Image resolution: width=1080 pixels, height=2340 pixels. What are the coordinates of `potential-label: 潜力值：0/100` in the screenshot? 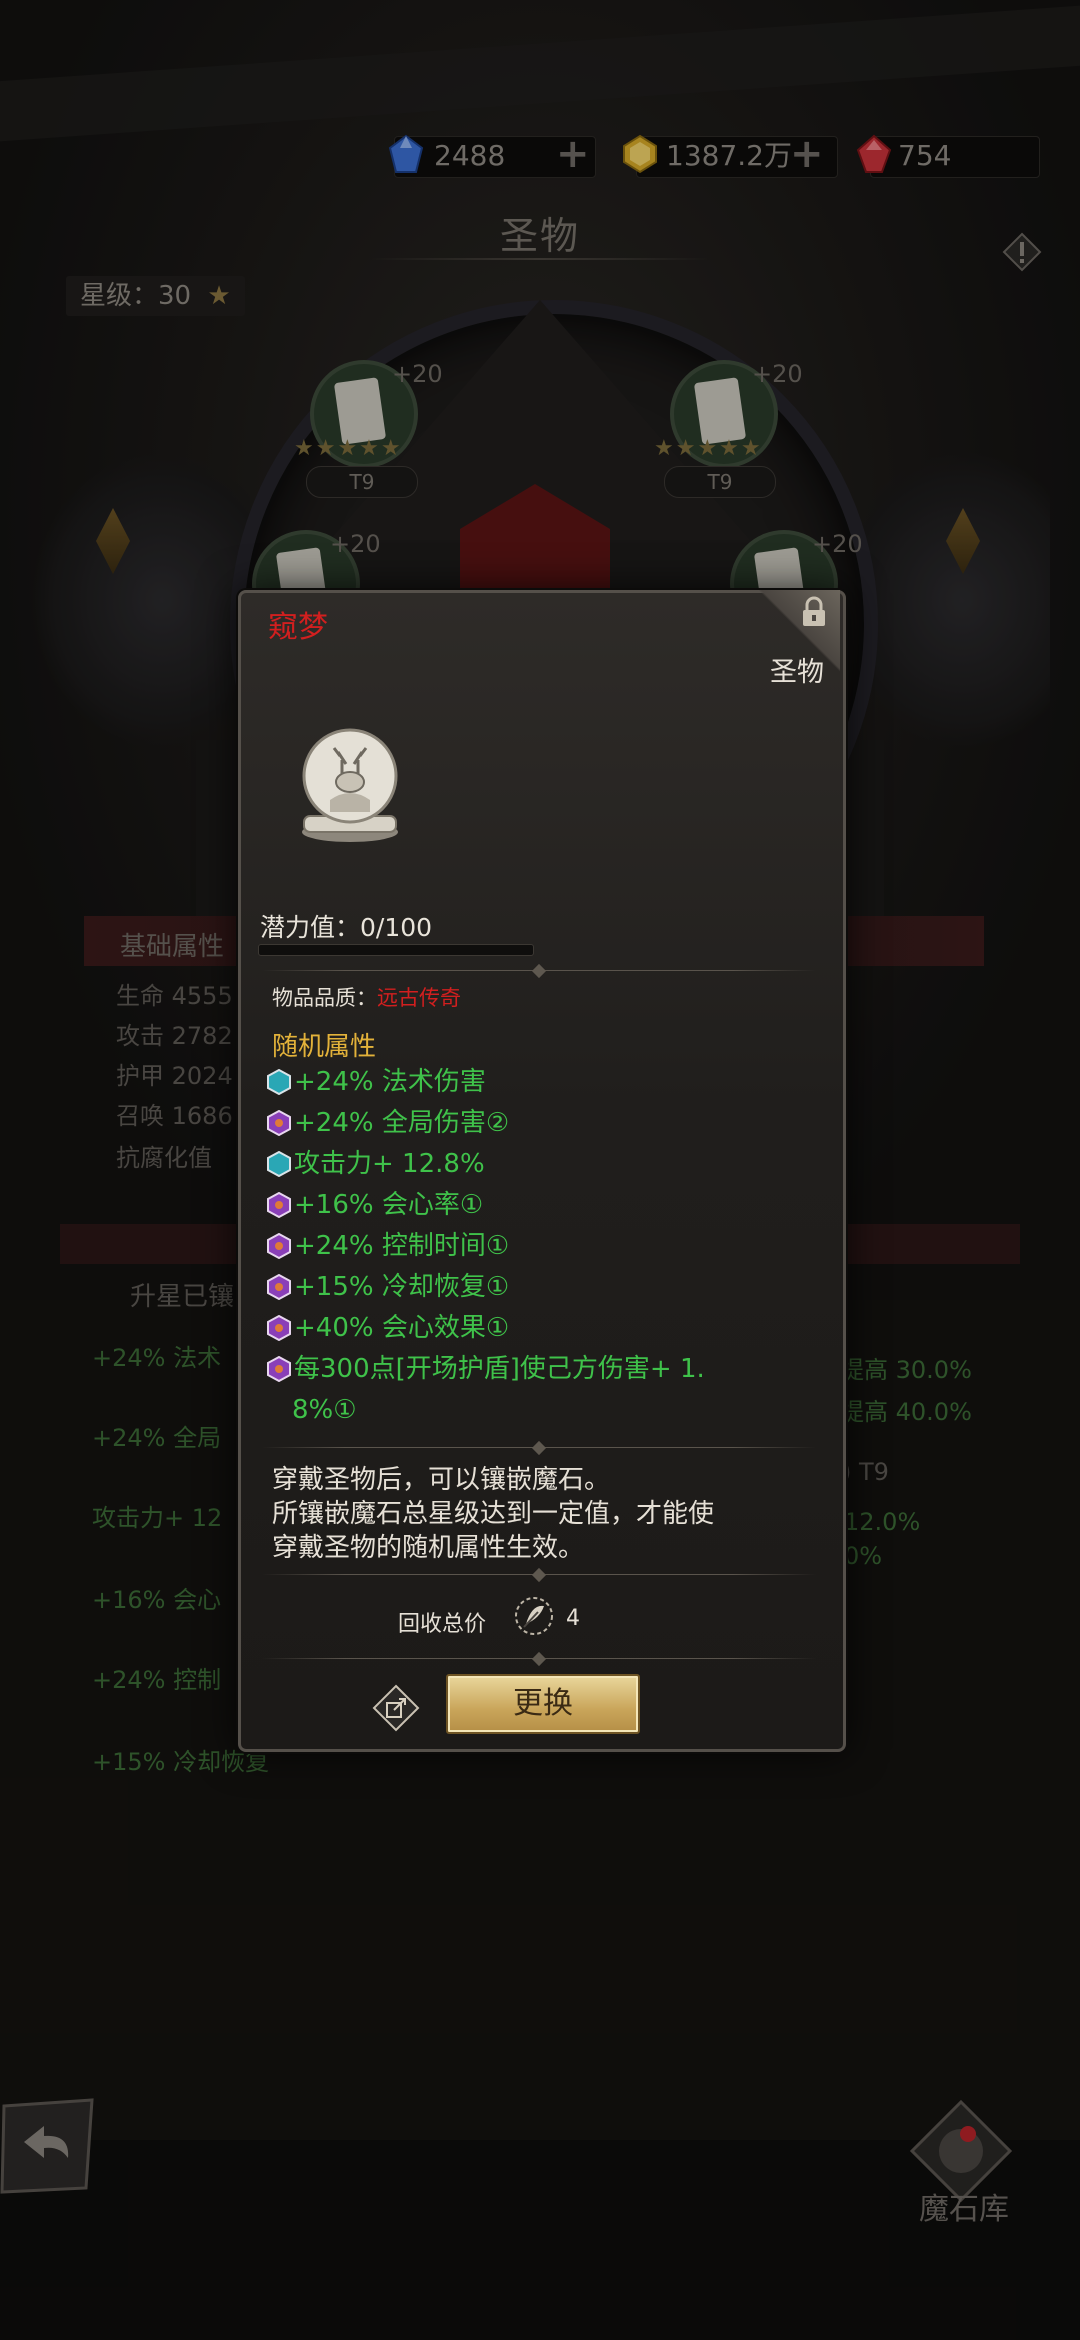 It's located at (346, 927).